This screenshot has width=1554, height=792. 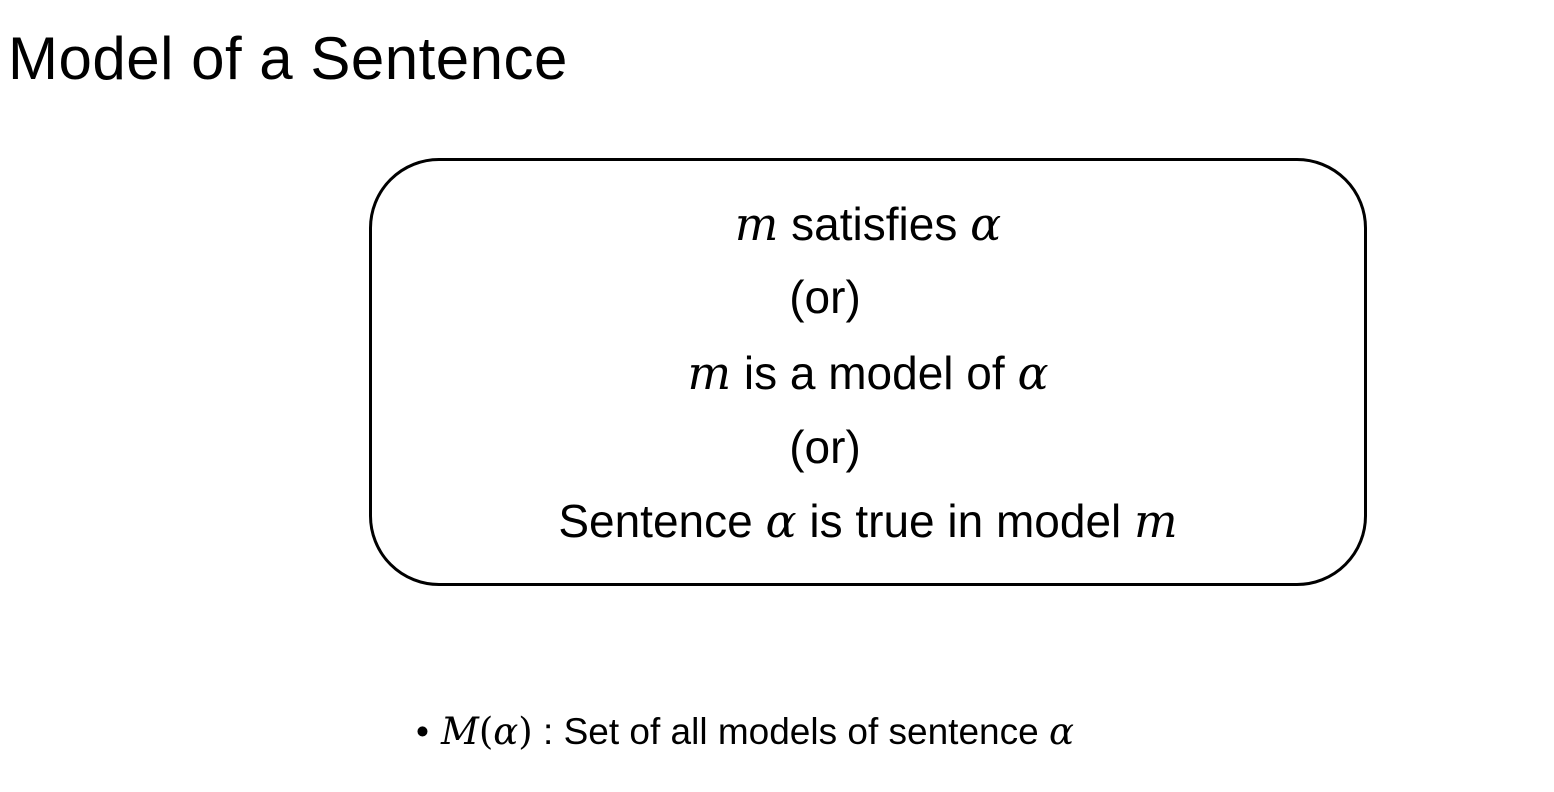 What do you see at coordinates (825, 297) in the screenshot?
I see `definition-line-or-1: (or)` at bounding box center [825, 297].